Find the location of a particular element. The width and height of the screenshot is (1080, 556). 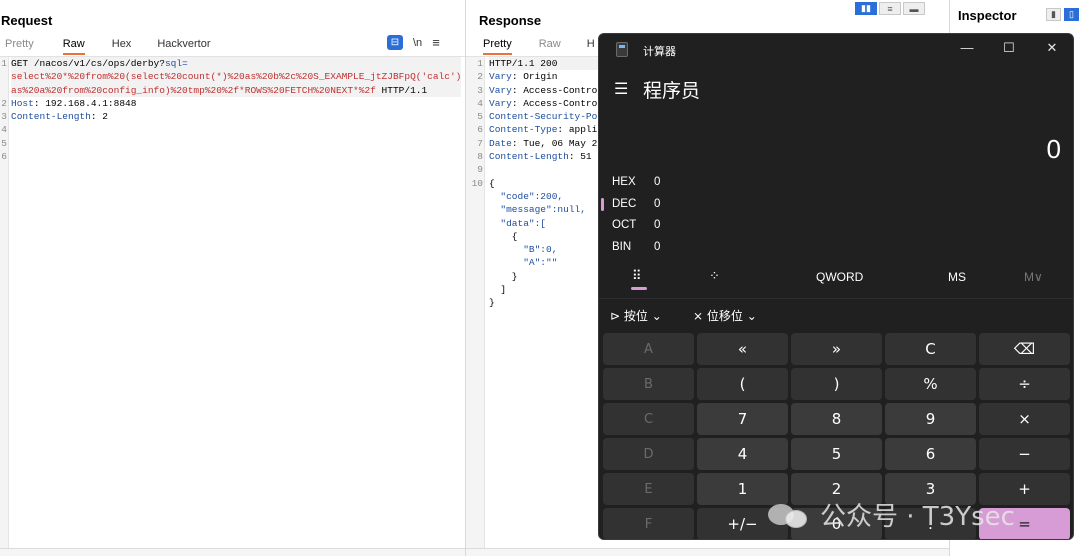

bitwise-dropdown: ⊳ 按位 ⌄ is located at coordinates (636, 315).